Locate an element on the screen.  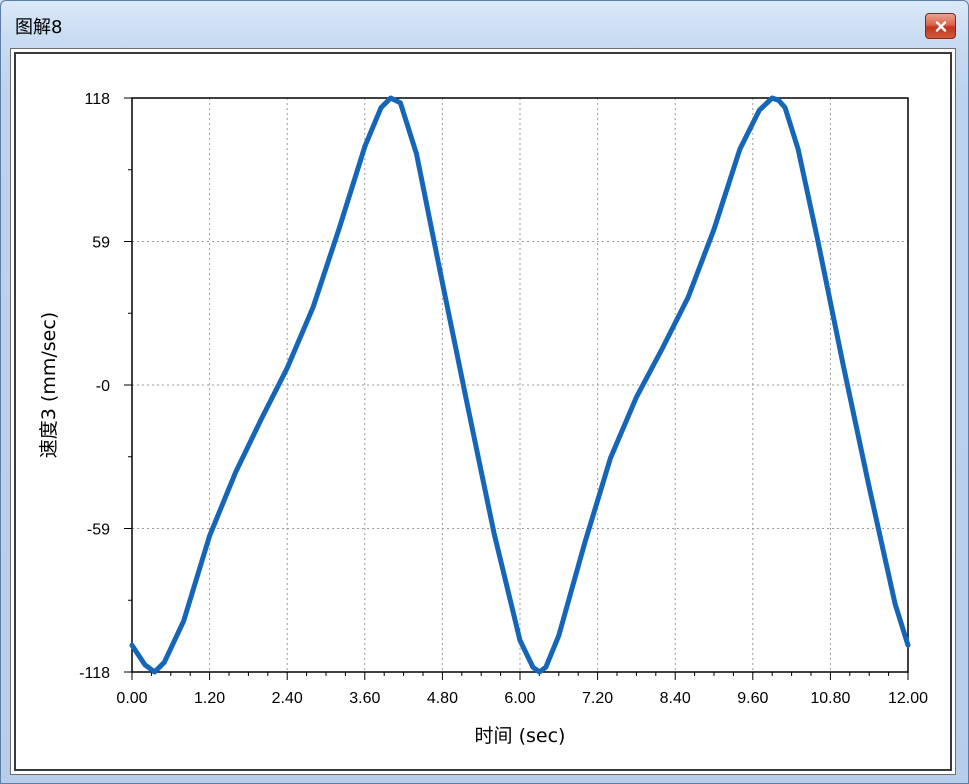
y-tick-labels: 118 59 -0 -59 -118 is located at coordinates (94, 386).